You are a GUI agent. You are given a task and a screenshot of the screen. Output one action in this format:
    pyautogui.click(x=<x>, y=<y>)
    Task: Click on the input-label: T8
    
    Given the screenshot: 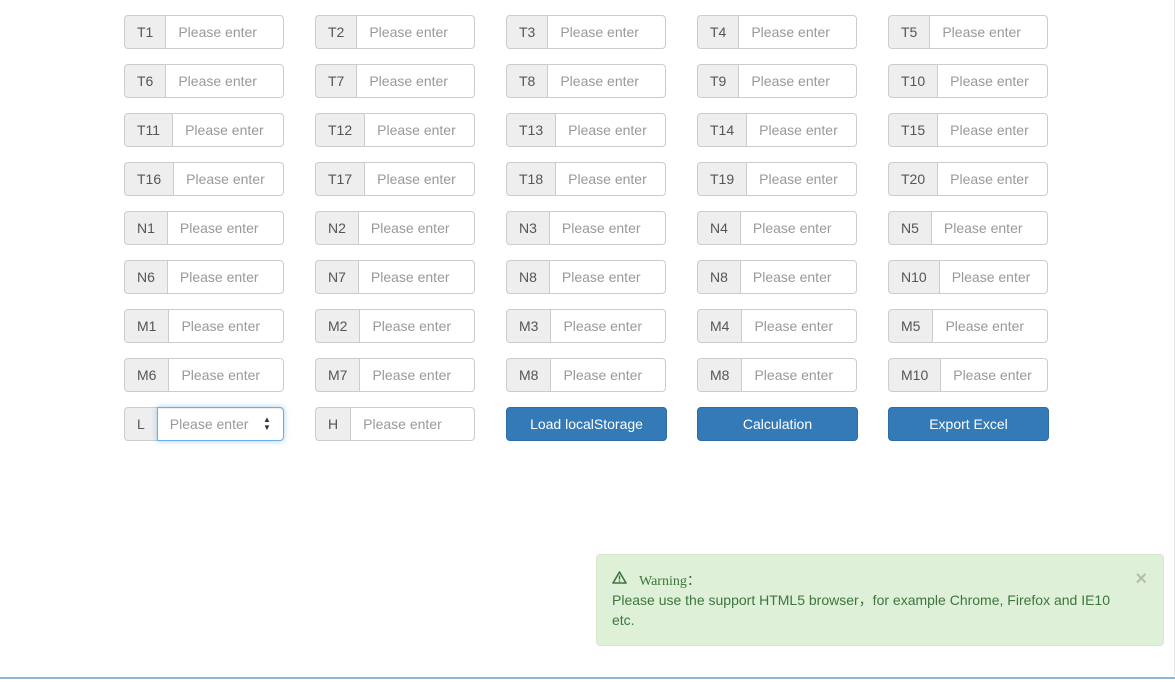 What is the action you would take?
    pyautogui.click(x=527, y=81)
    